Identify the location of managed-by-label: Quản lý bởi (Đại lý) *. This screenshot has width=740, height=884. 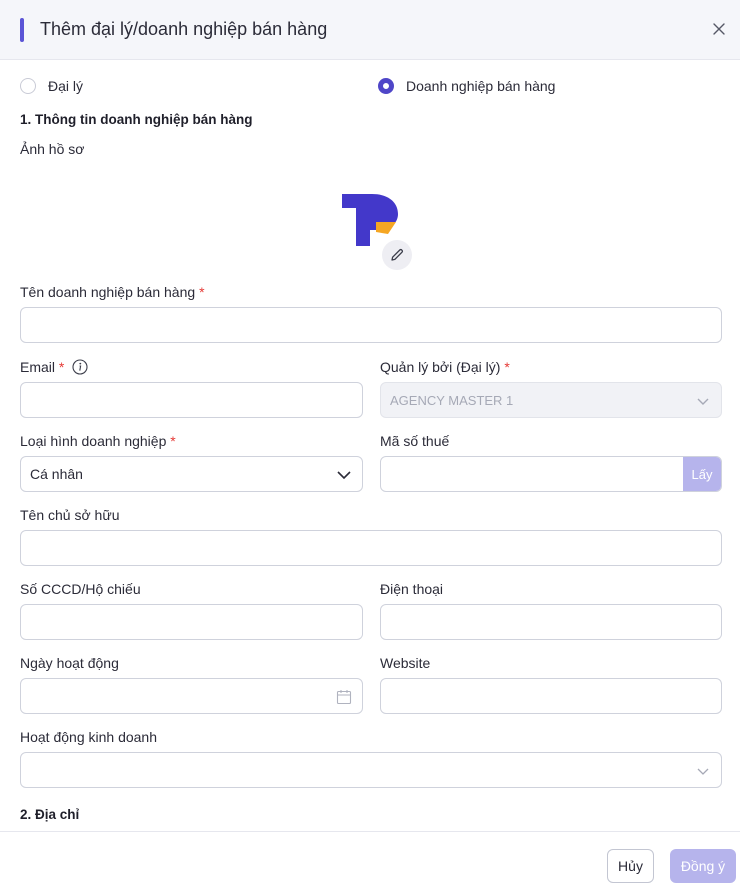
(445, 367).